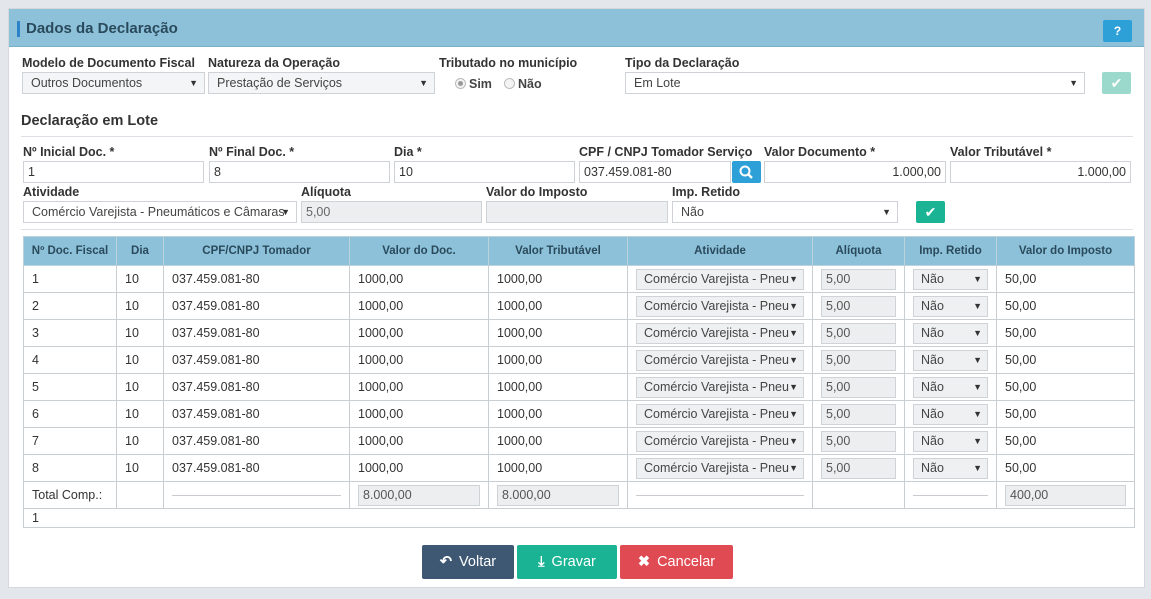  What do you see at coordinates (692, 212) in the screenshot?
I see `retido-value: Não` at bounding box center [692, 212].